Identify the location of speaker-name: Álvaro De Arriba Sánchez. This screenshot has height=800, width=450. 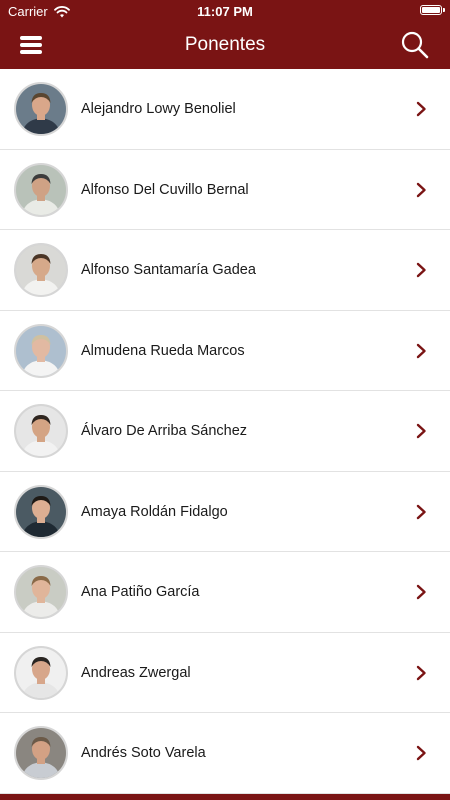
(164, 431).